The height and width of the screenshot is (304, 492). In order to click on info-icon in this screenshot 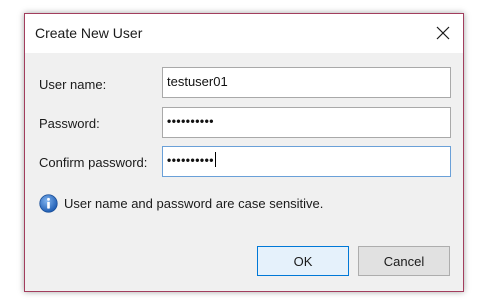, I will do `click(48, 203)`.